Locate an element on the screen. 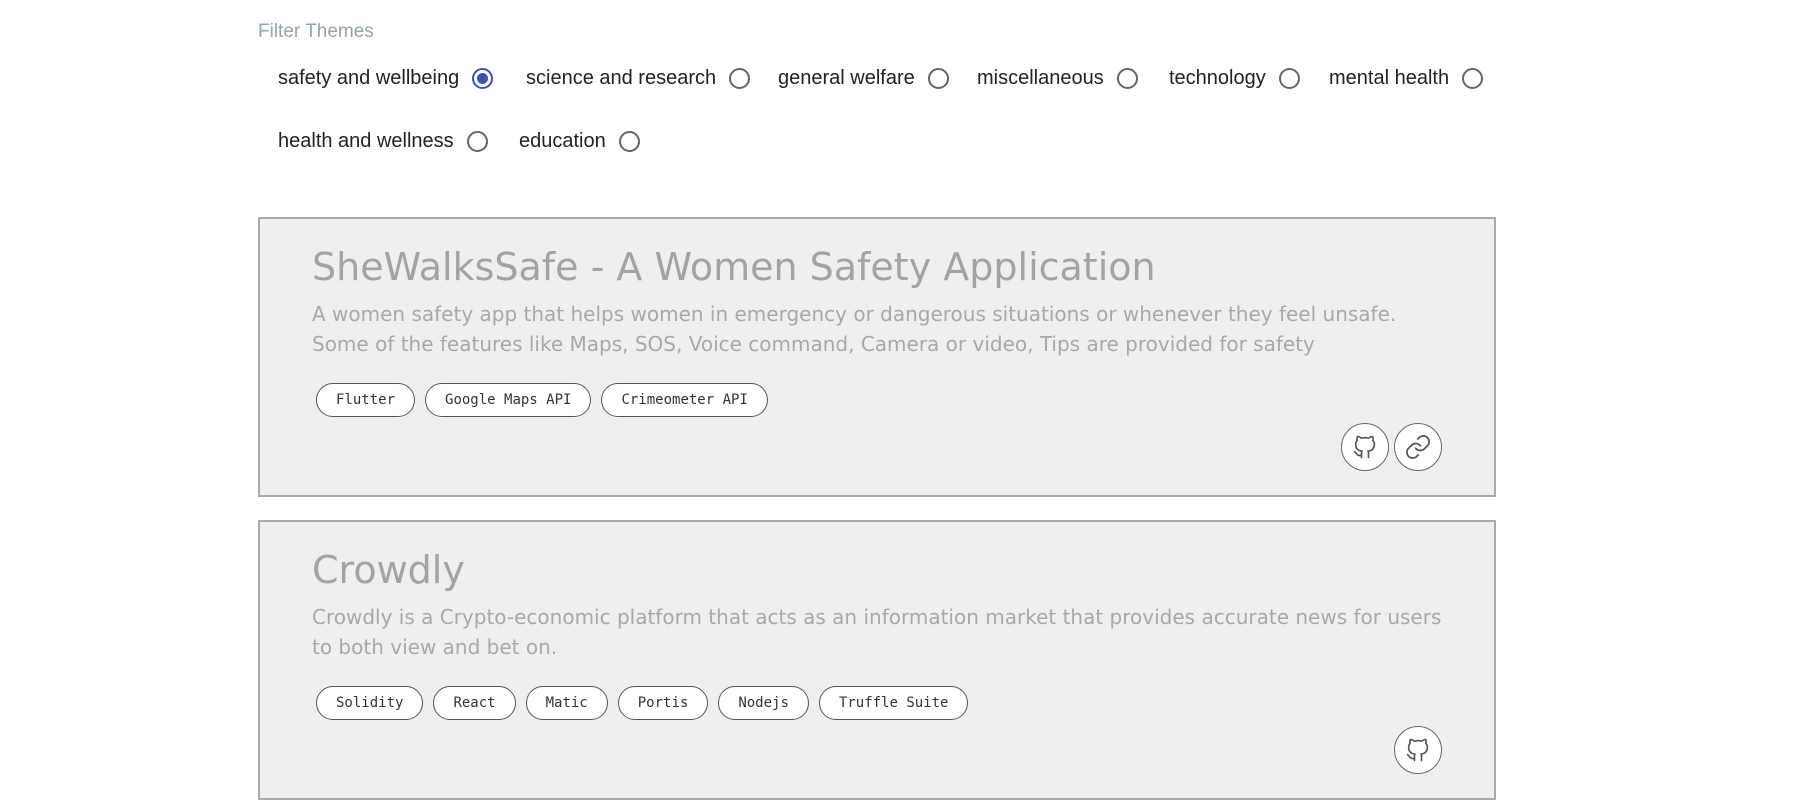  tech-tags: Flutter Google Maps API Crimeometer API is located at coordinates (542, 400).